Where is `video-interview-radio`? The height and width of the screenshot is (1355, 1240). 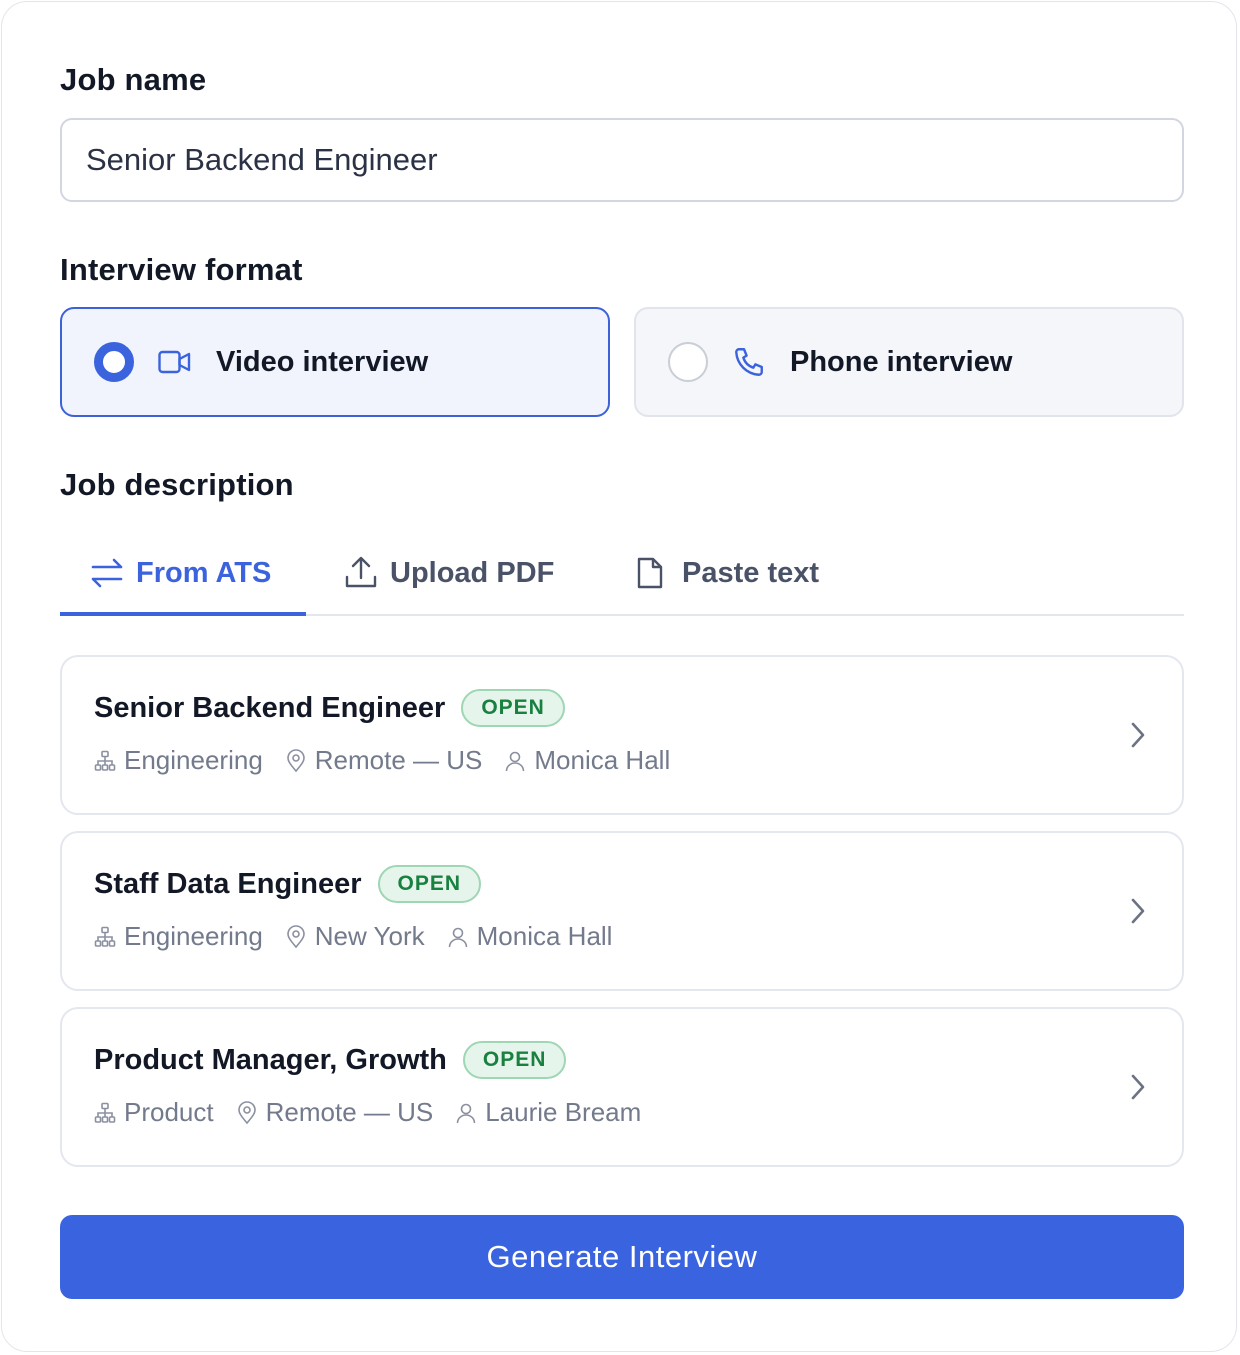
video-interview-radio is located at coordinates (114, 362).